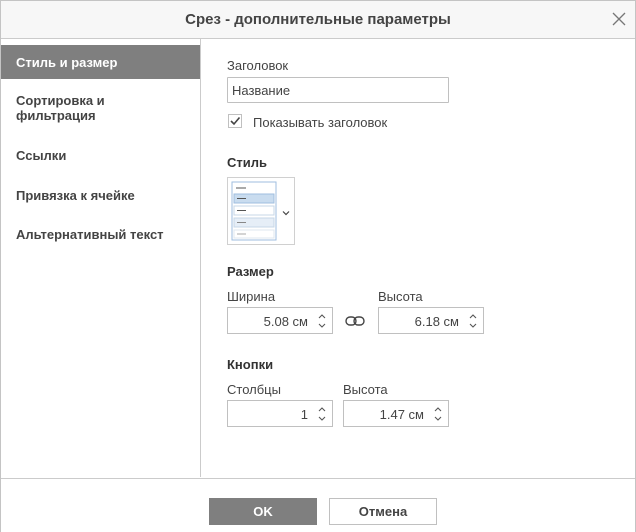 The width and height of the screenshot is (636, 532). Describe the element at coordinates (60, 100) in the screenshot. I see `sidebar-item-label: Сортировка и` at that location.